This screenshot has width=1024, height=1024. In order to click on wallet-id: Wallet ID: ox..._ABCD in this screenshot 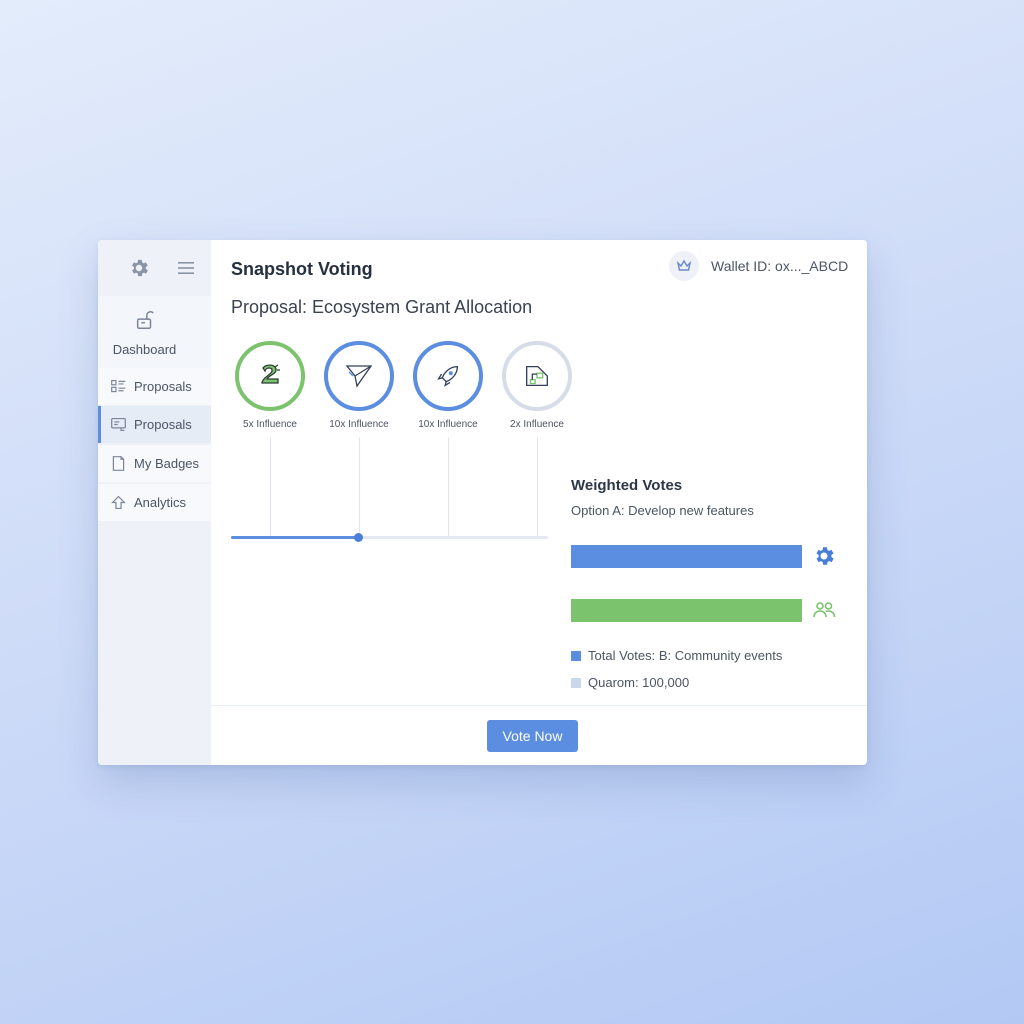, I will do `click(780, 266)`.